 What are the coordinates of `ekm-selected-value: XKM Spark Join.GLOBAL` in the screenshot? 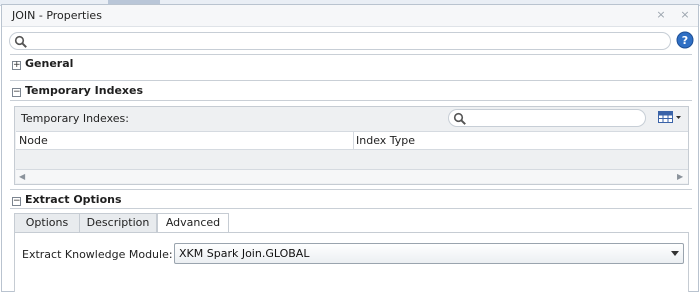 It's located at (244, 253).